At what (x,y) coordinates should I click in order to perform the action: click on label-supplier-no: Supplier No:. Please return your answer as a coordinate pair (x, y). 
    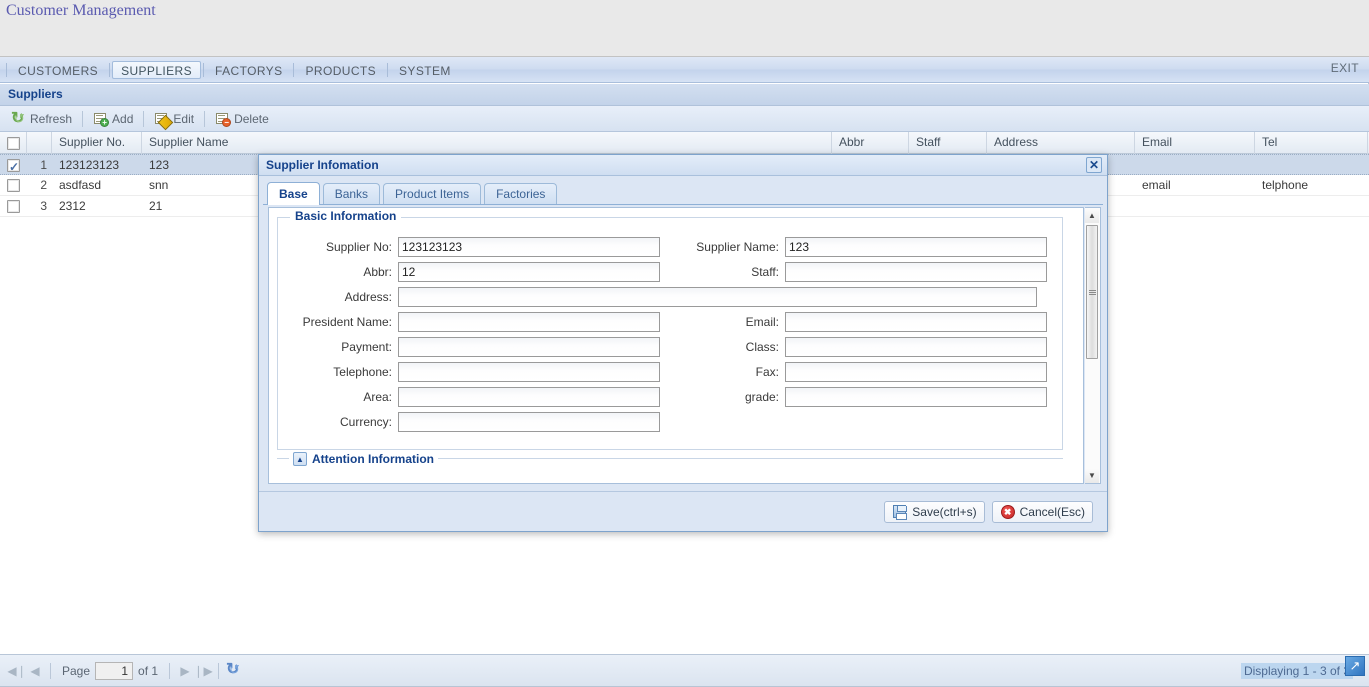
    Looking at the image, I should click on (358, 247).